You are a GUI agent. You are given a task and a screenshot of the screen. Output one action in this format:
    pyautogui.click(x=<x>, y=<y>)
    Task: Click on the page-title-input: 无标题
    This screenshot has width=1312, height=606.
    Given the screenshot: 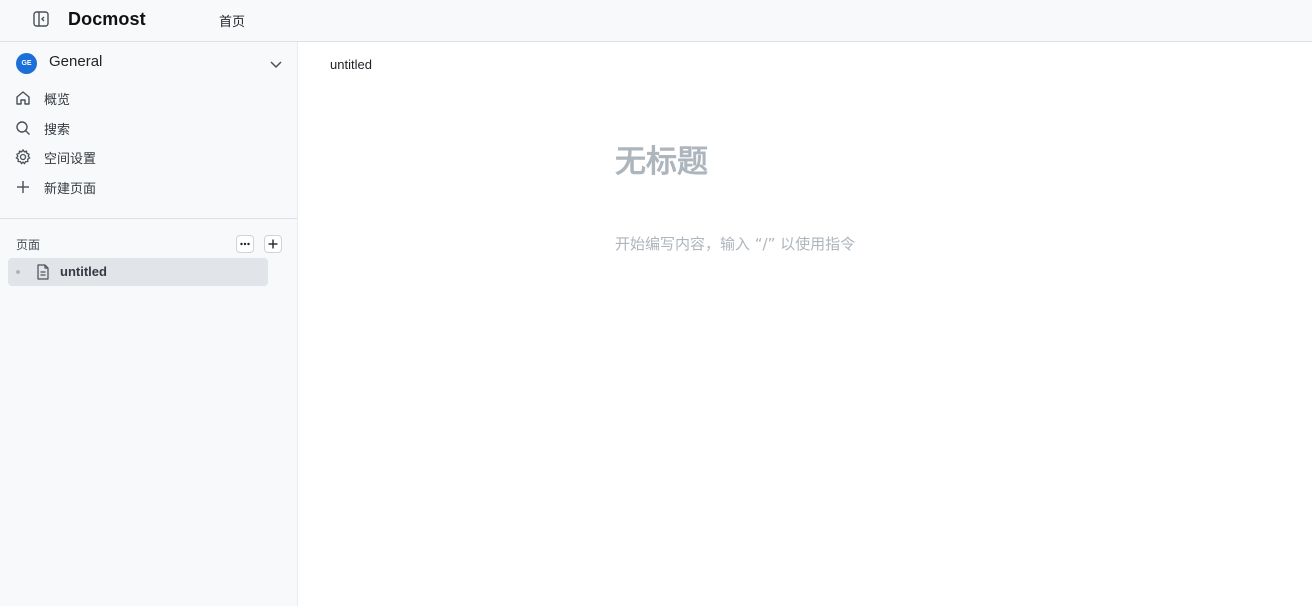 What is the action you would take?
    pyautogui.click(x=661, y=158)
    